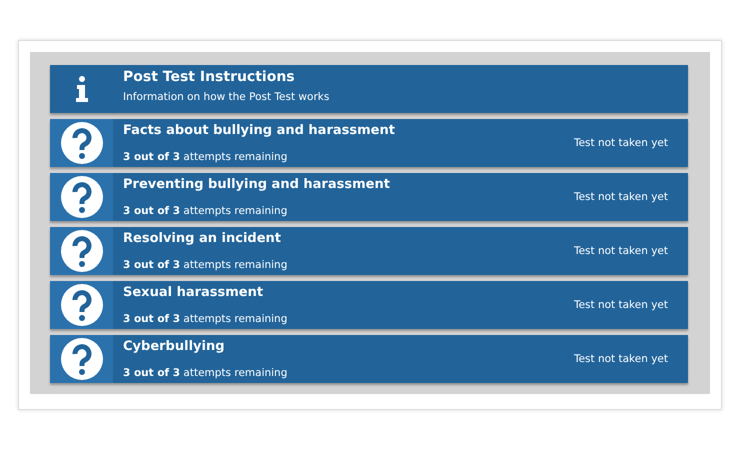  Describe the element at coordinates (369, 197) in the screenshot. I see `test-row: Preventing bullying and harassment 3 out of 3 attempts remaining Test not taken yet` at that location.